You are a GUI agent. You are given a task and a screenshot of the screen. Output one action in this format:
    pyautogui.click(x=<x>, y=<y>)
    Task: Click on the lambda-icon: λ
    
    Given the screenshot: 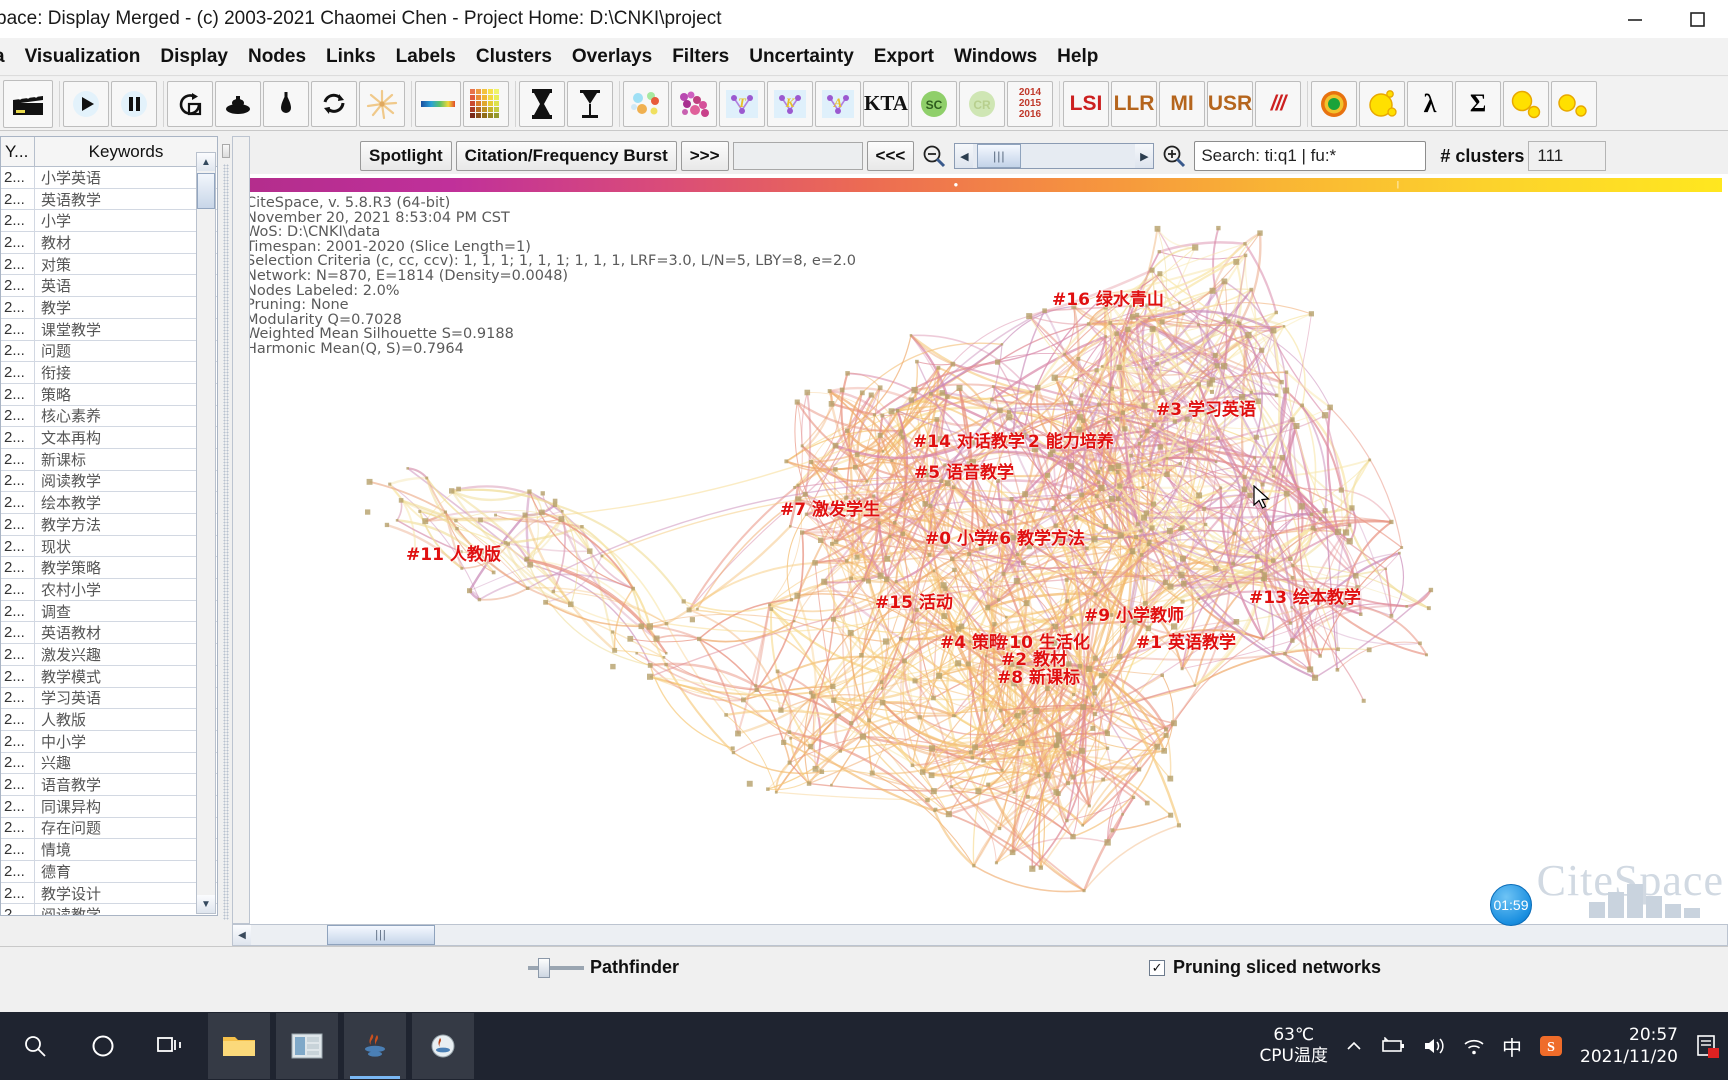 What is the action you would take?
    pyautogui.click(x=1430, y=103)
    